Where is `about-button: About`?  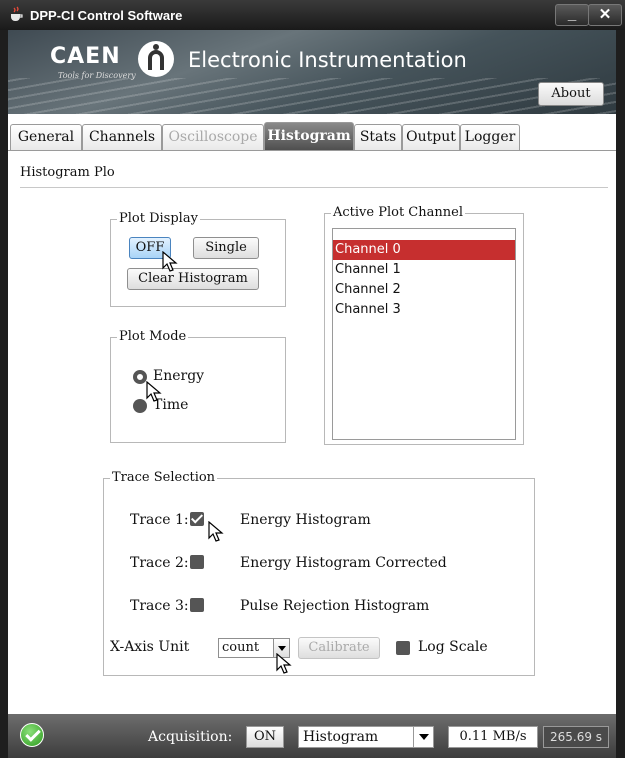 about-button: About is located at coordinates (571, 94).